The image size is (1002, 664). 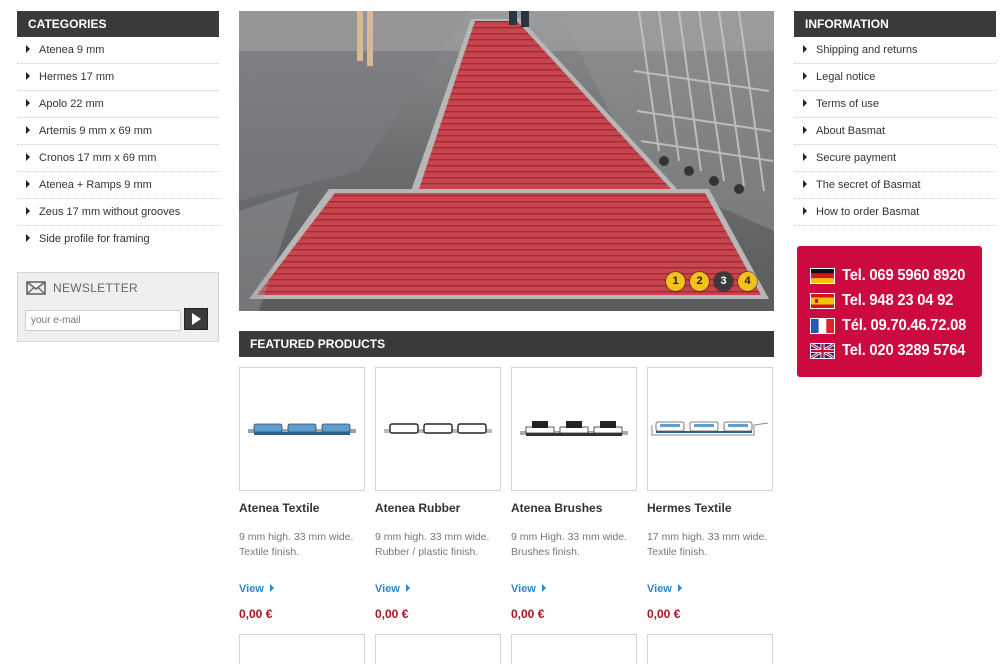 What do you see at coordinates (895, 131) in the screenshot?
I see `info-item: About Basmat` at bounding box center [895, 131].